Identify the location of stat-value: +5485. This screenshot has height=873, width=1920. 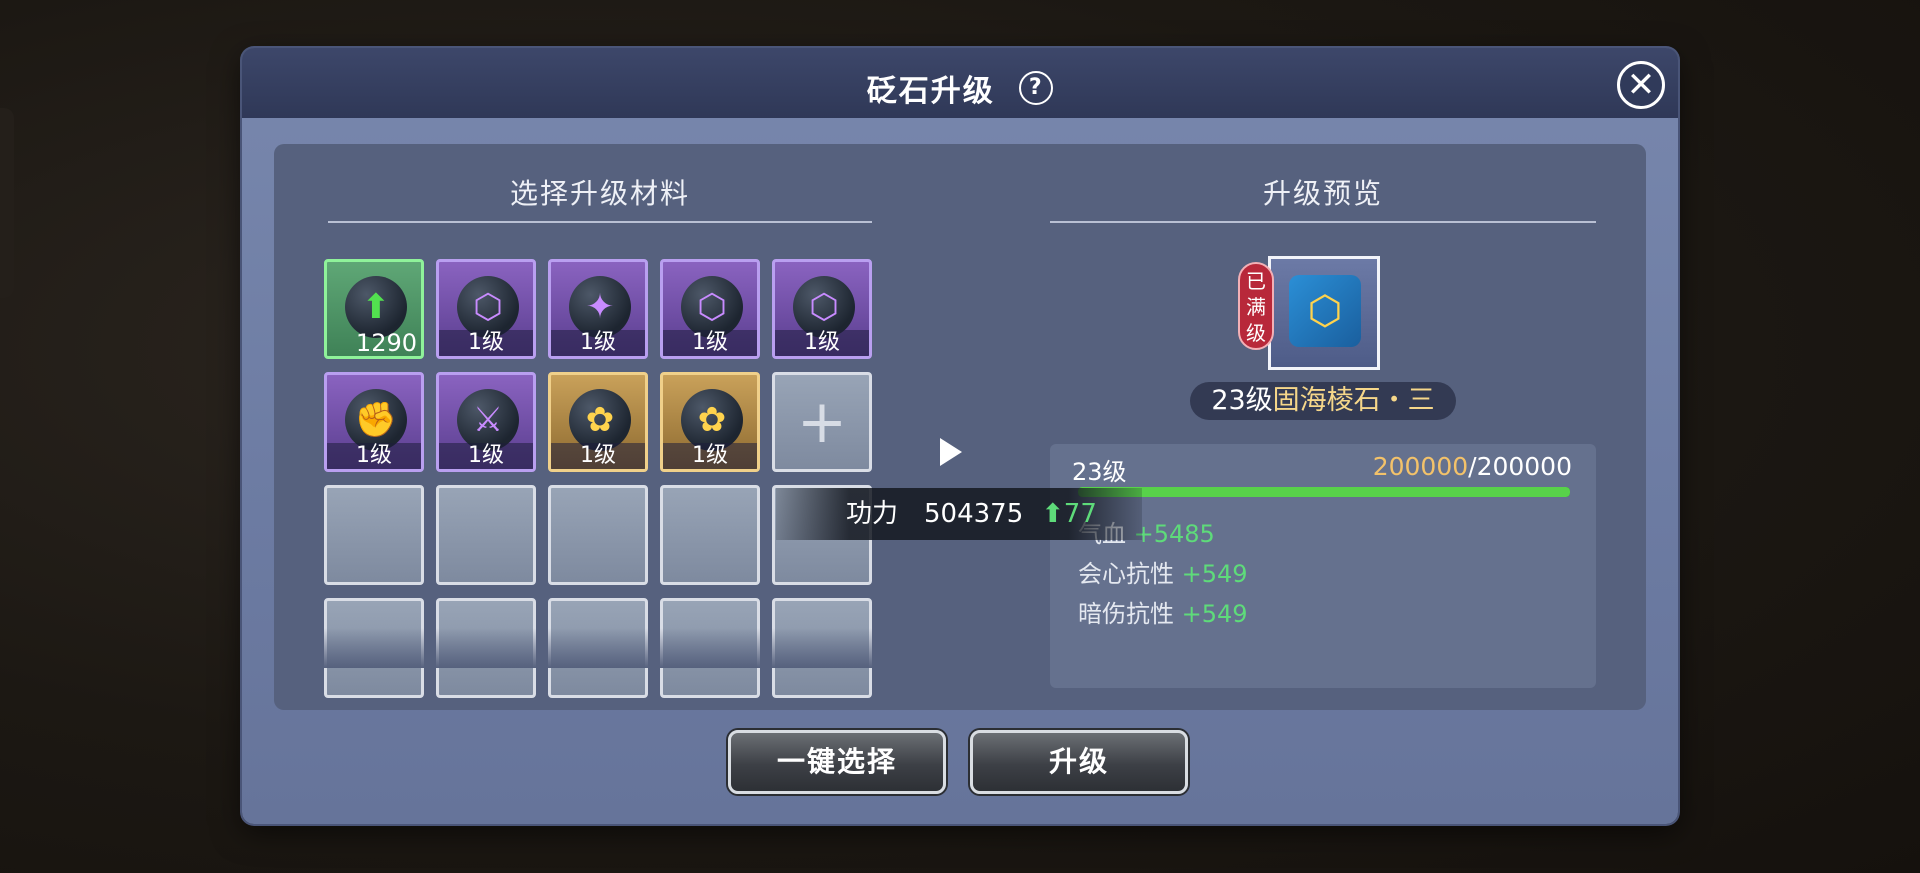
(1174, 534).